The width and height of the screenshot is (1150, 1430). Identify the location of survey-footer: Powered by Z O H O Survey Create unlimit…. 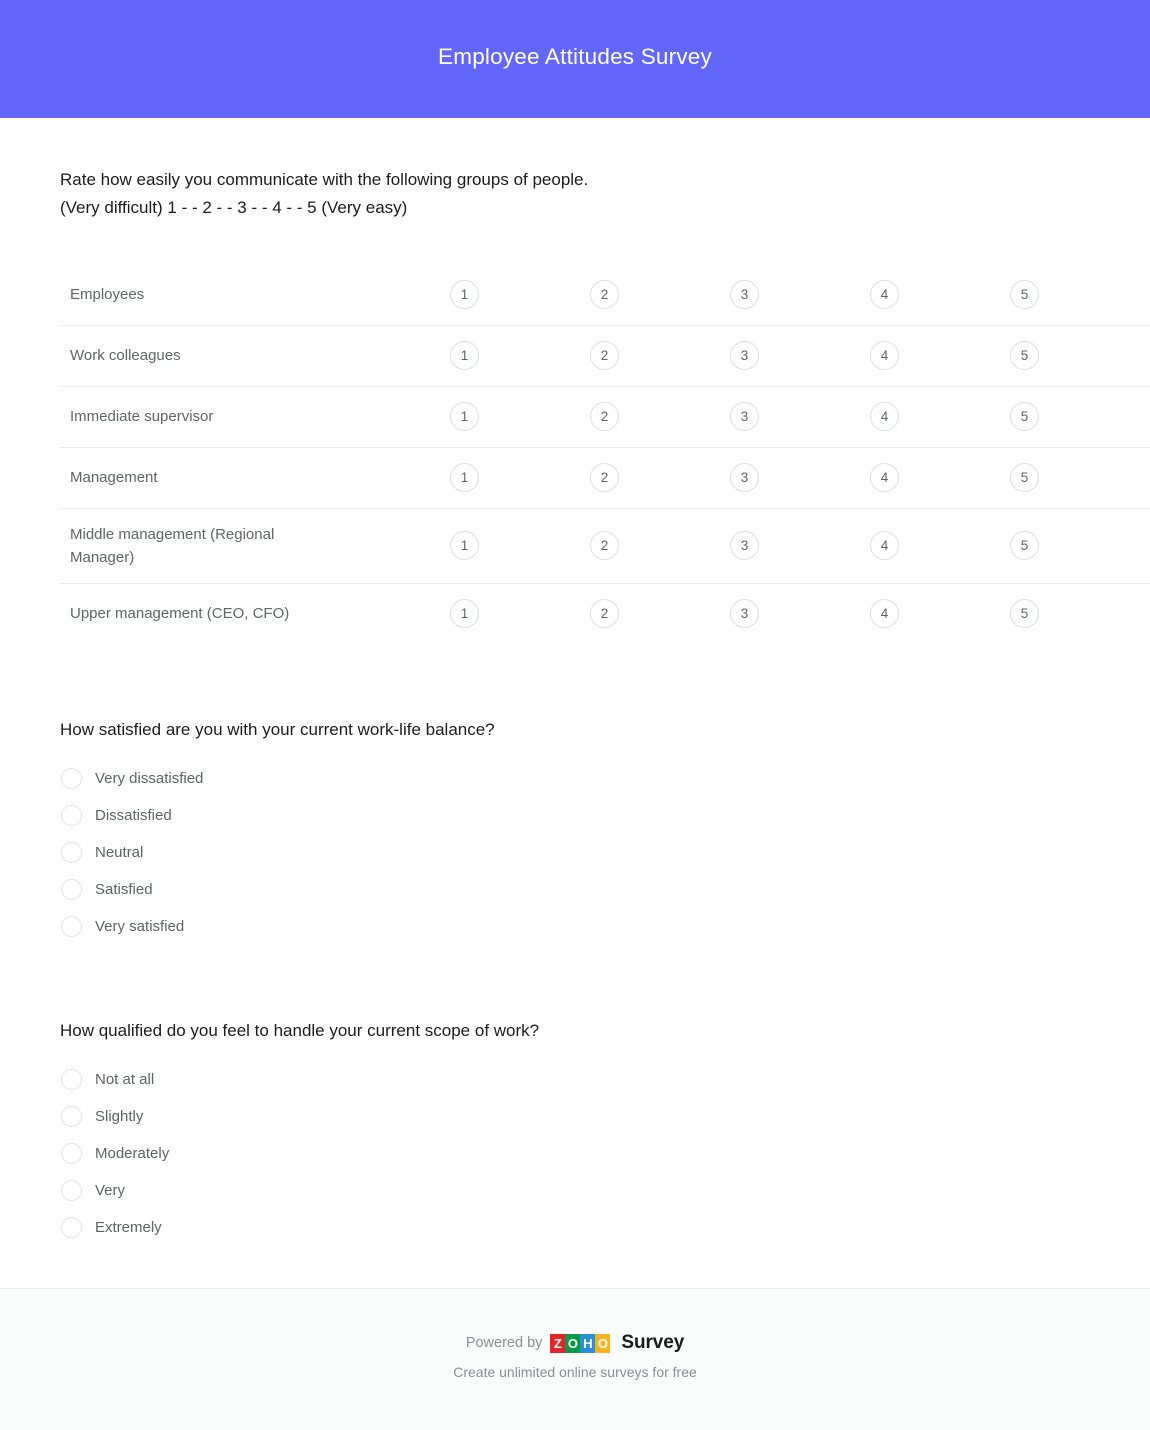
(575, 1359).